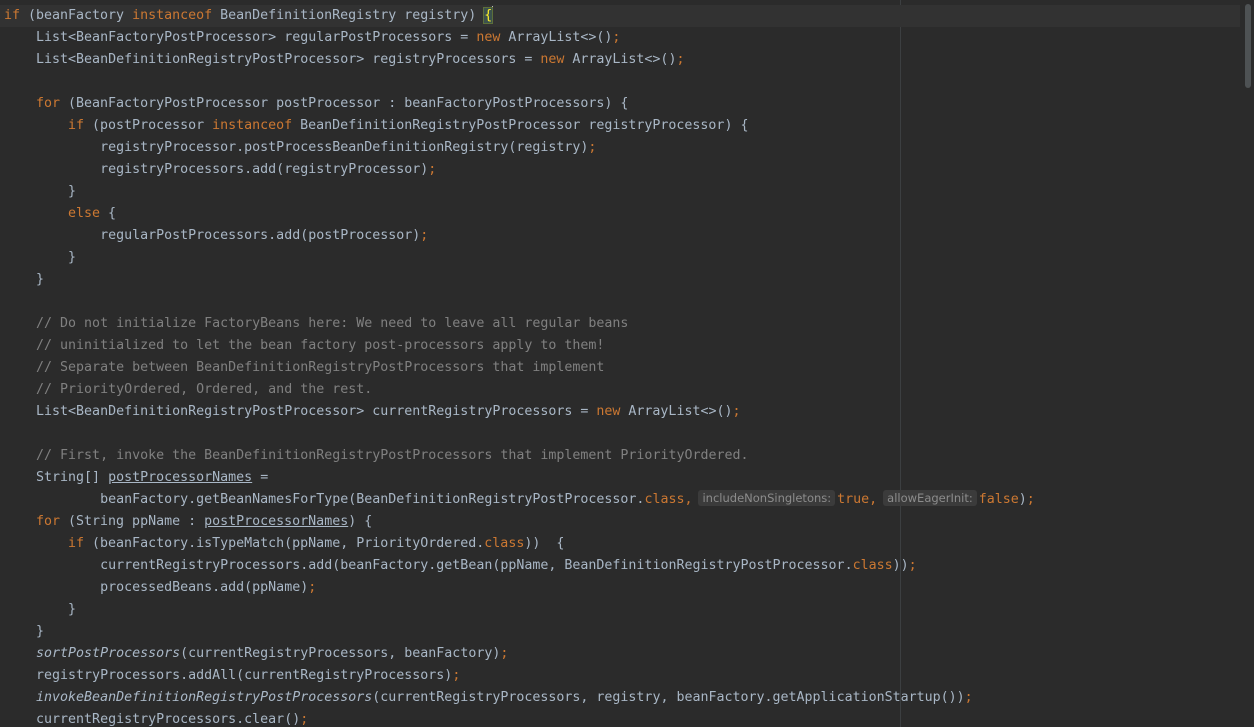 Image resolution: width=1254 pixels, height=727 pixels. I want to click on code-token: class,, so click(668, 499).